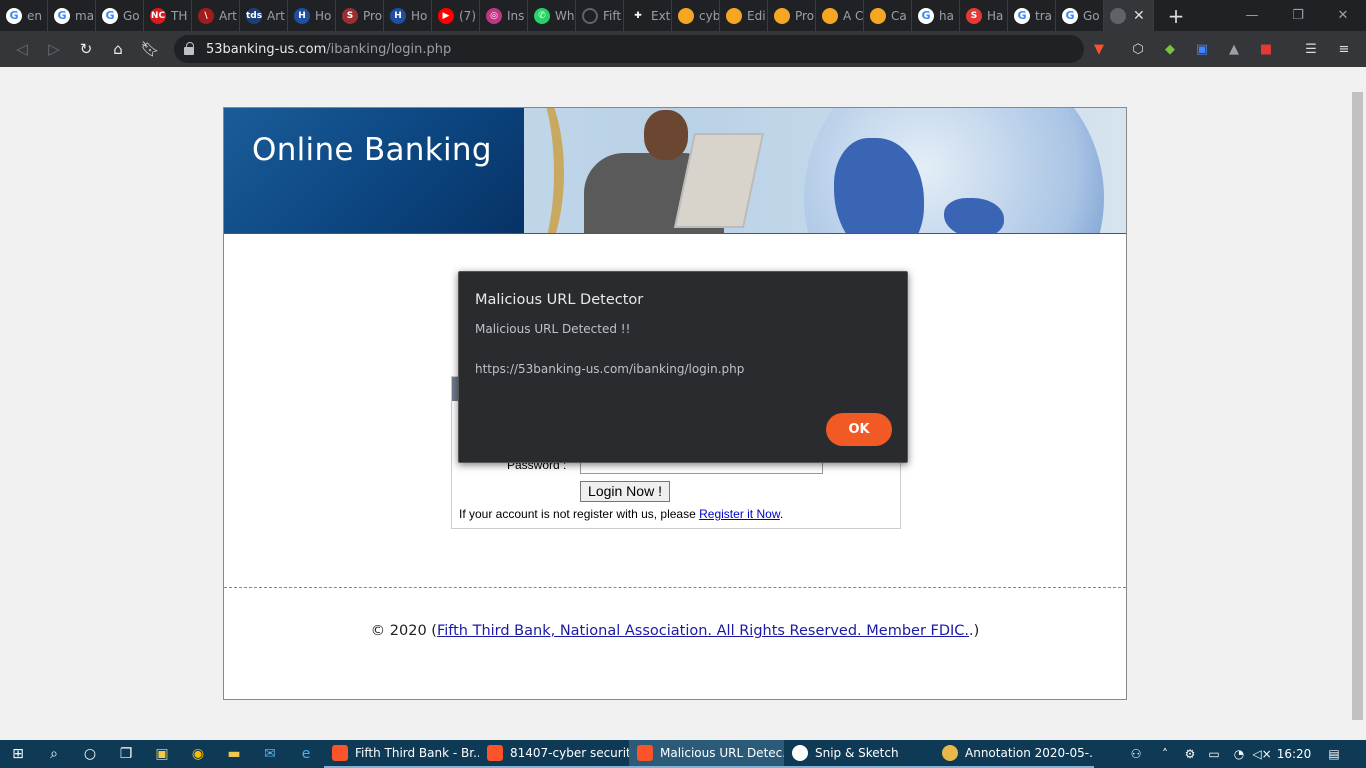 Image resolution: width=1366 pixels, height=768 pixels. I want to click on close-window-button: ✕, so click(1343, 15).